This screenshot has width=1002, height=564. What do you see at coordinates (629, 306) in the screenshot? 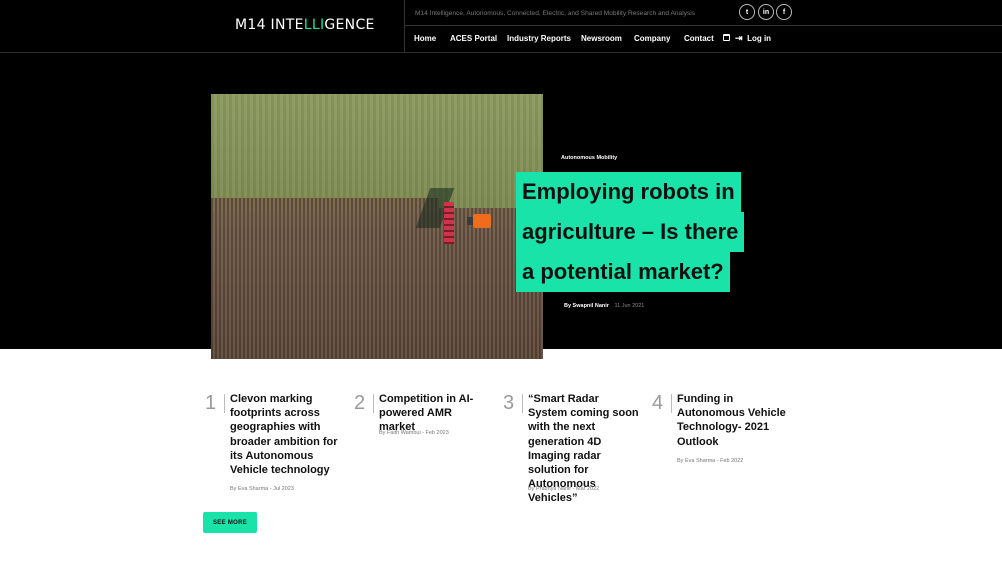
I see `hero-date: 11 Jun 2021` at bounding box center [629, 306].